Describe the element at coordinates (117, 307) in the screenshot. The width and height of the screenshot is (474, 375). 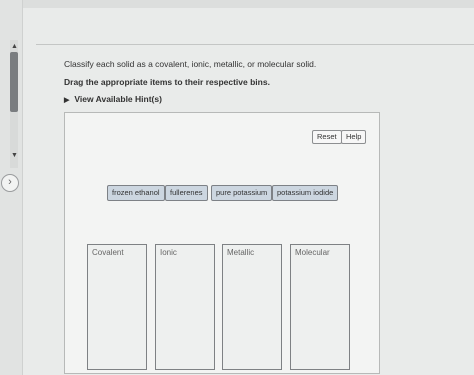
I see `bin-covalent: Covalent` at that location.